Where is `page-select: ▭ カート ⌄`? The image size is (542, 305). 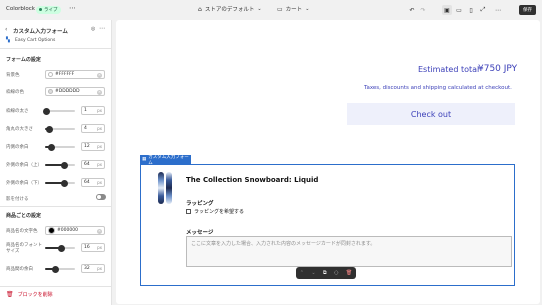
page-select: ▭ カート ⌄ is located at coordinates (293, 9).